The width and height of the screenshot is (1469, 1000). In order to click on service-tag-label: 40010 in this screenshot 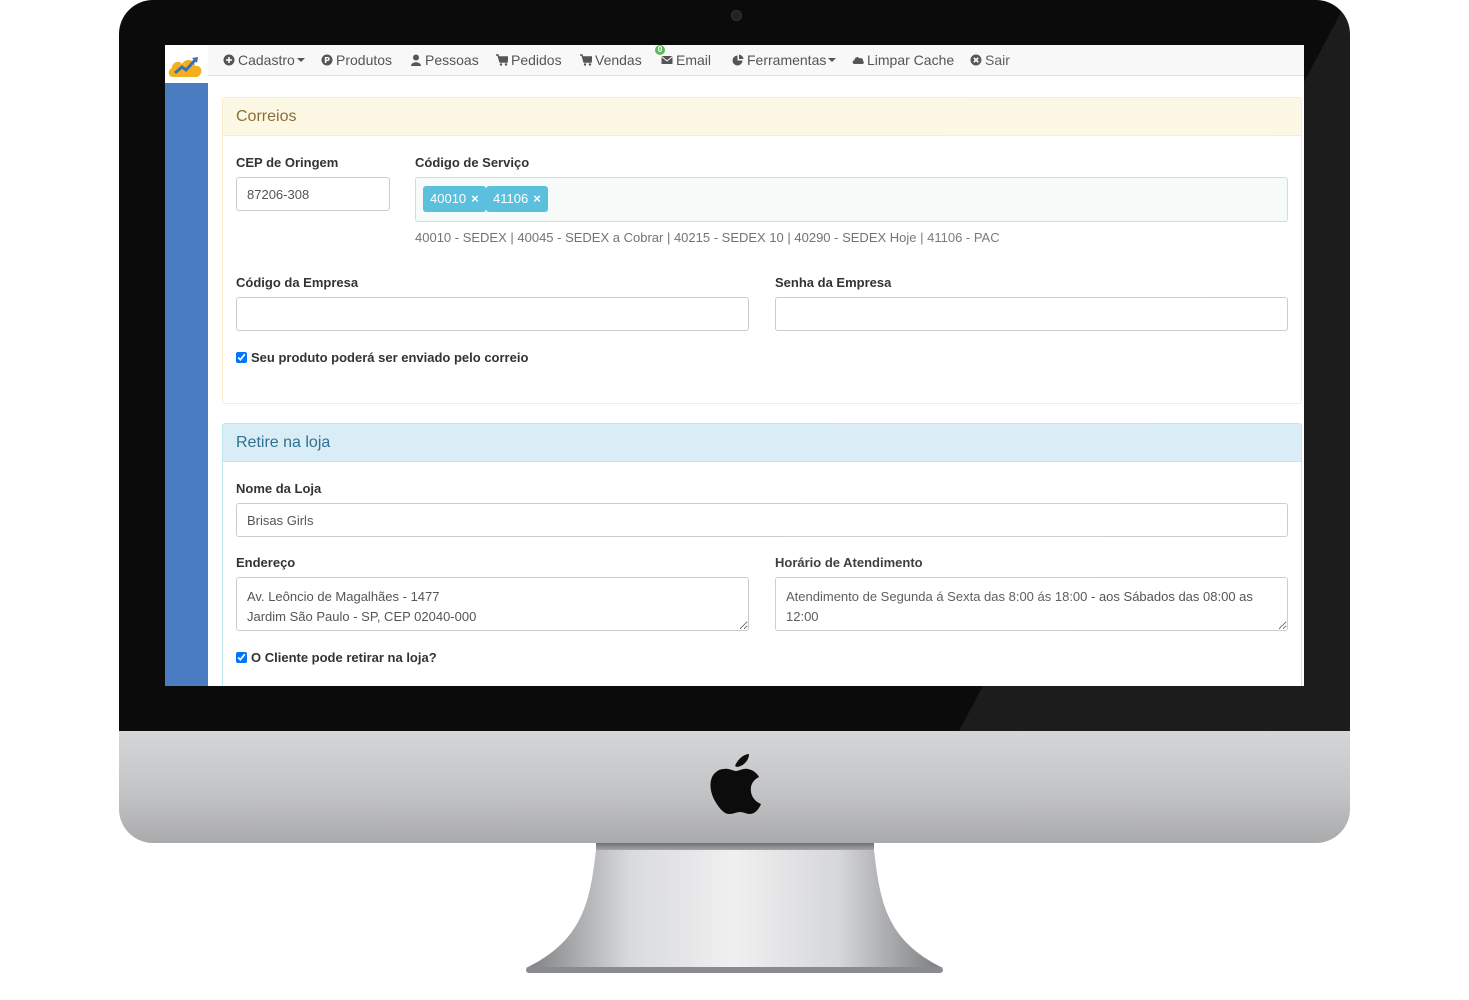, I will do `click(448, 198)`.